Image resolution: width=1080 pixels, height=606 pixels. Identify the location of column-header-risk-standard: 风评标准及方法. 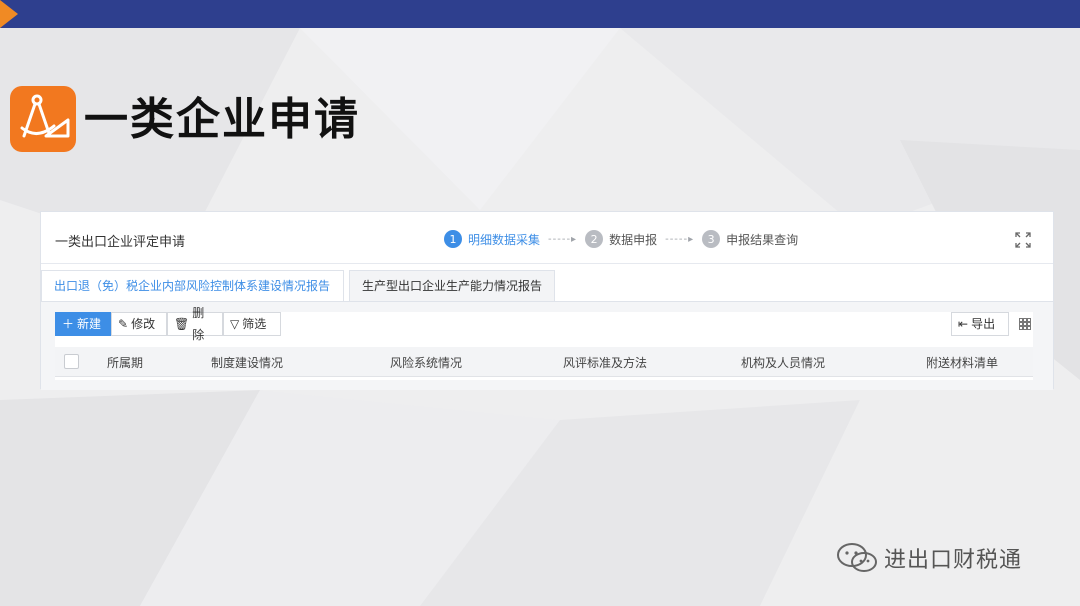
(605, 362).